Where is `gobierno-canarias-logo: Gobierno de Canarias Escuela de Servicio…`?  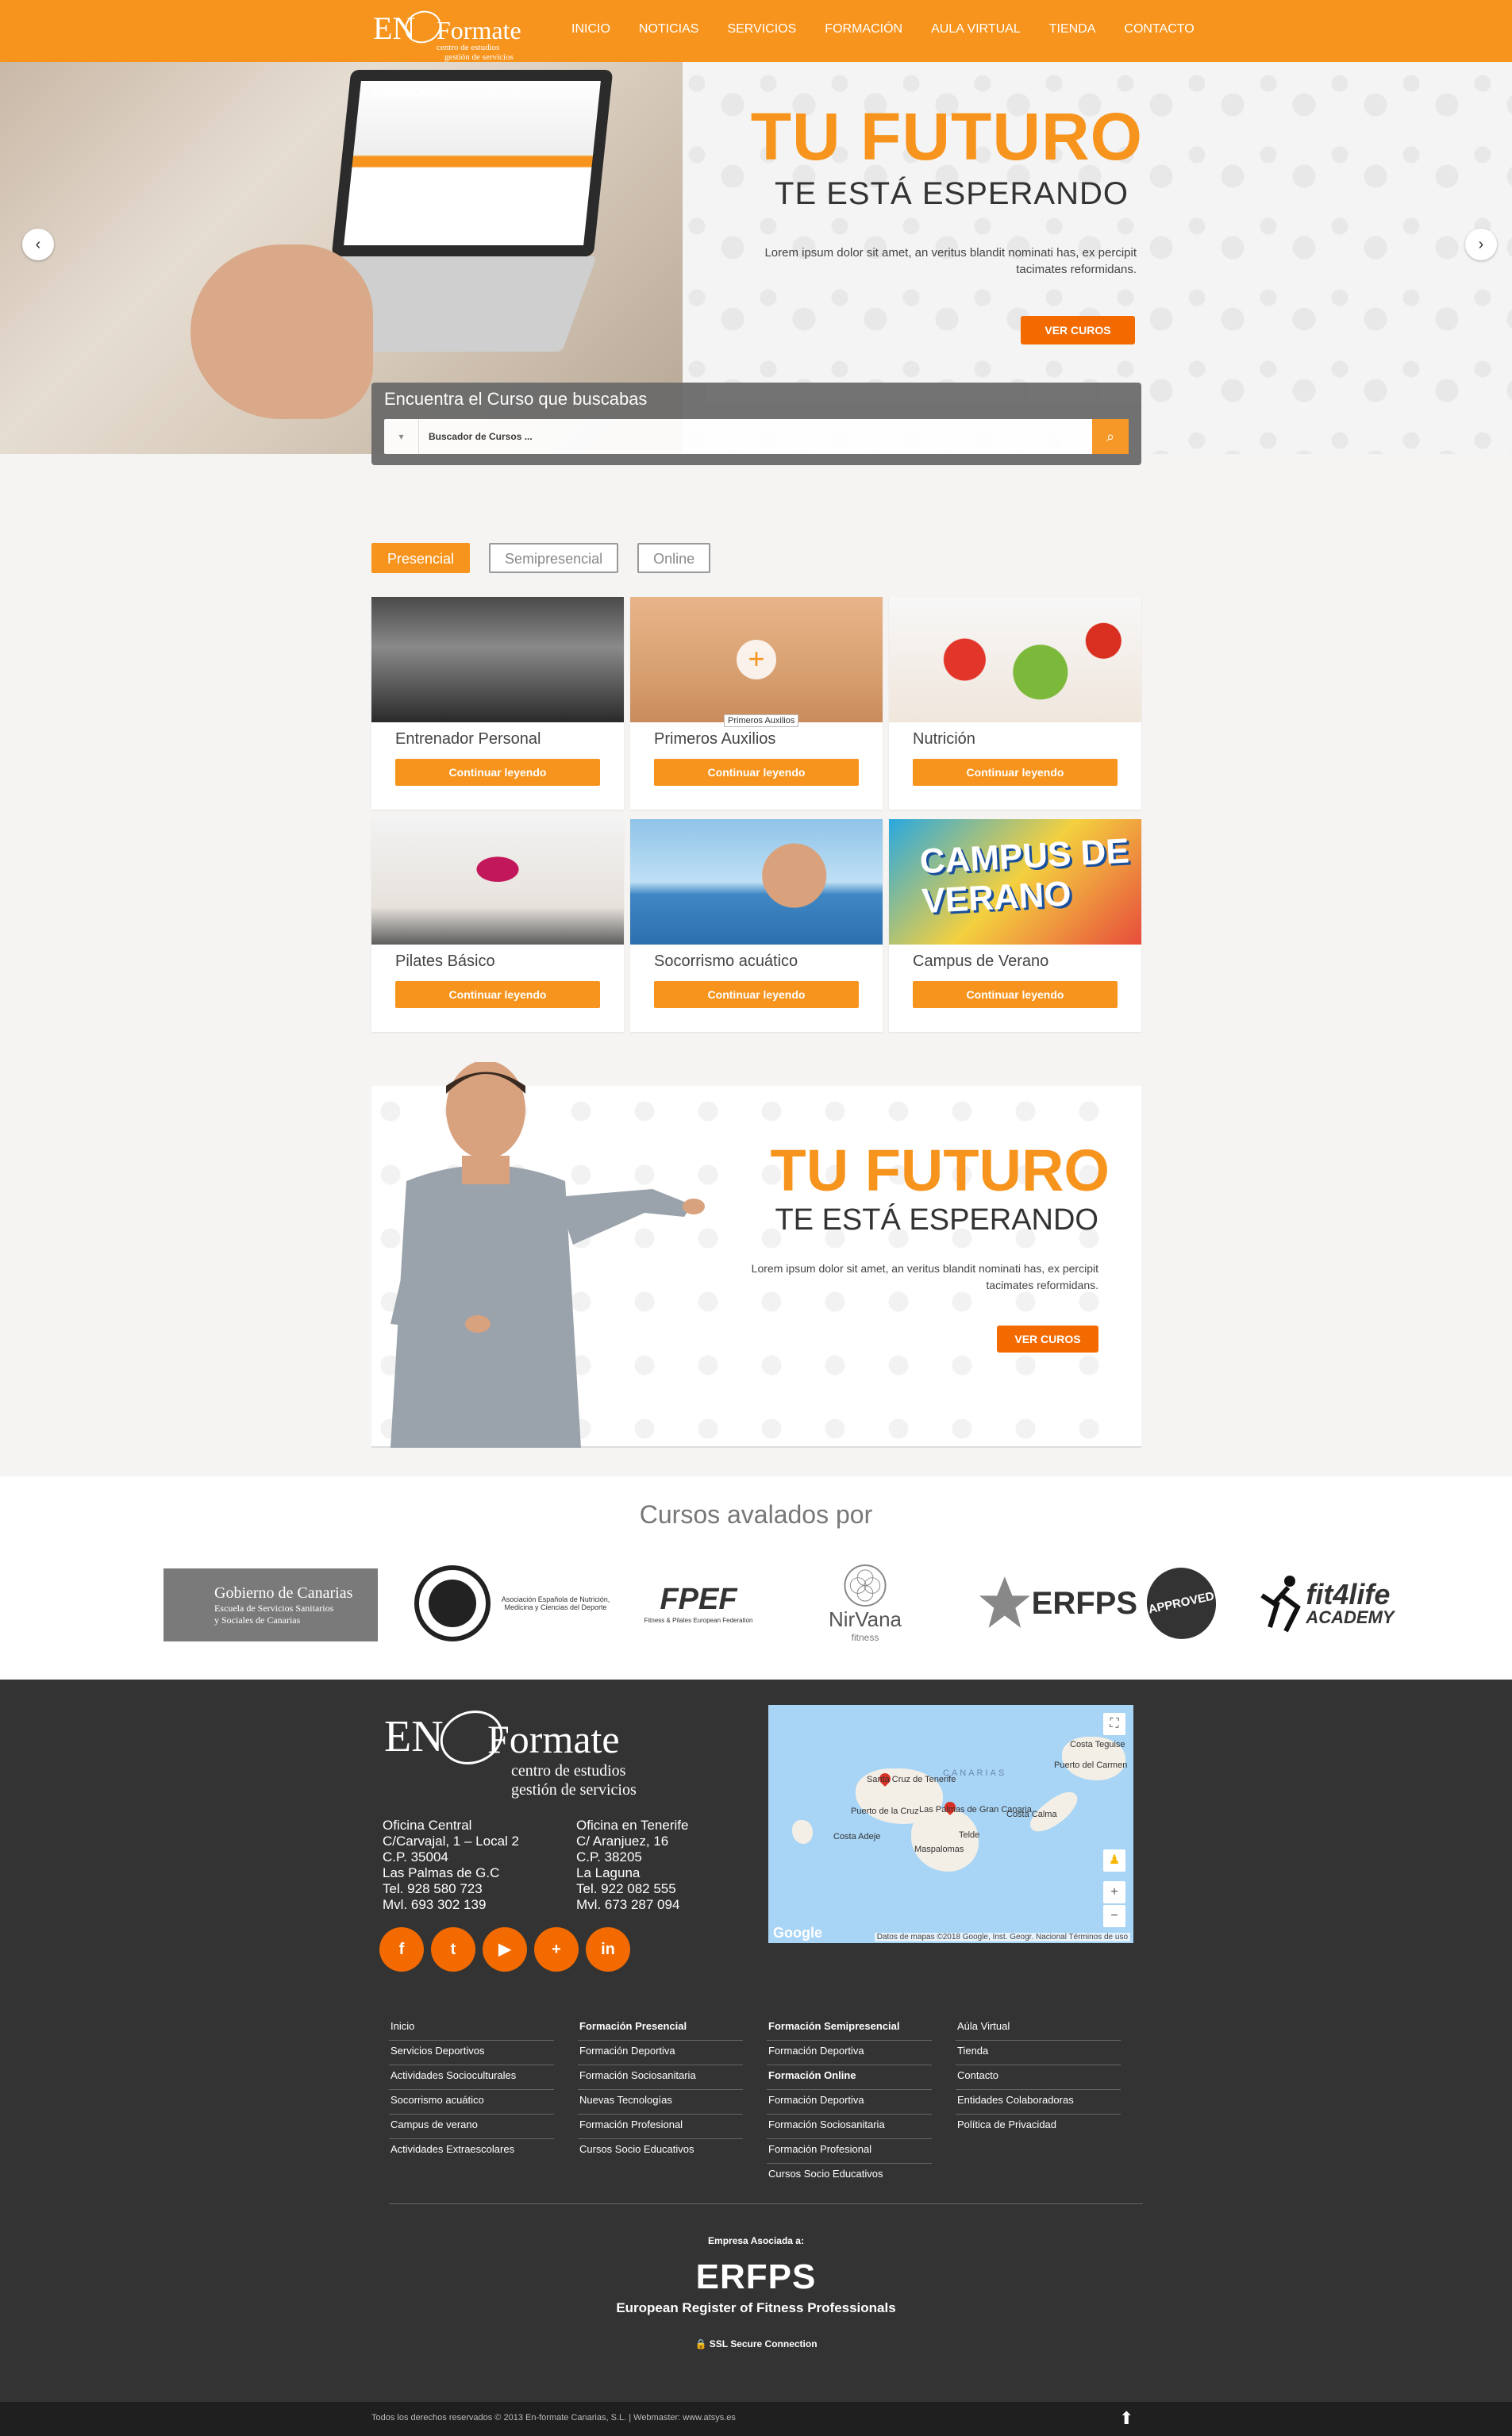 gobierno-canarias-logo: Gobierno de Canarias Escuela de Servicio… is located at coordinates (271, 1604).